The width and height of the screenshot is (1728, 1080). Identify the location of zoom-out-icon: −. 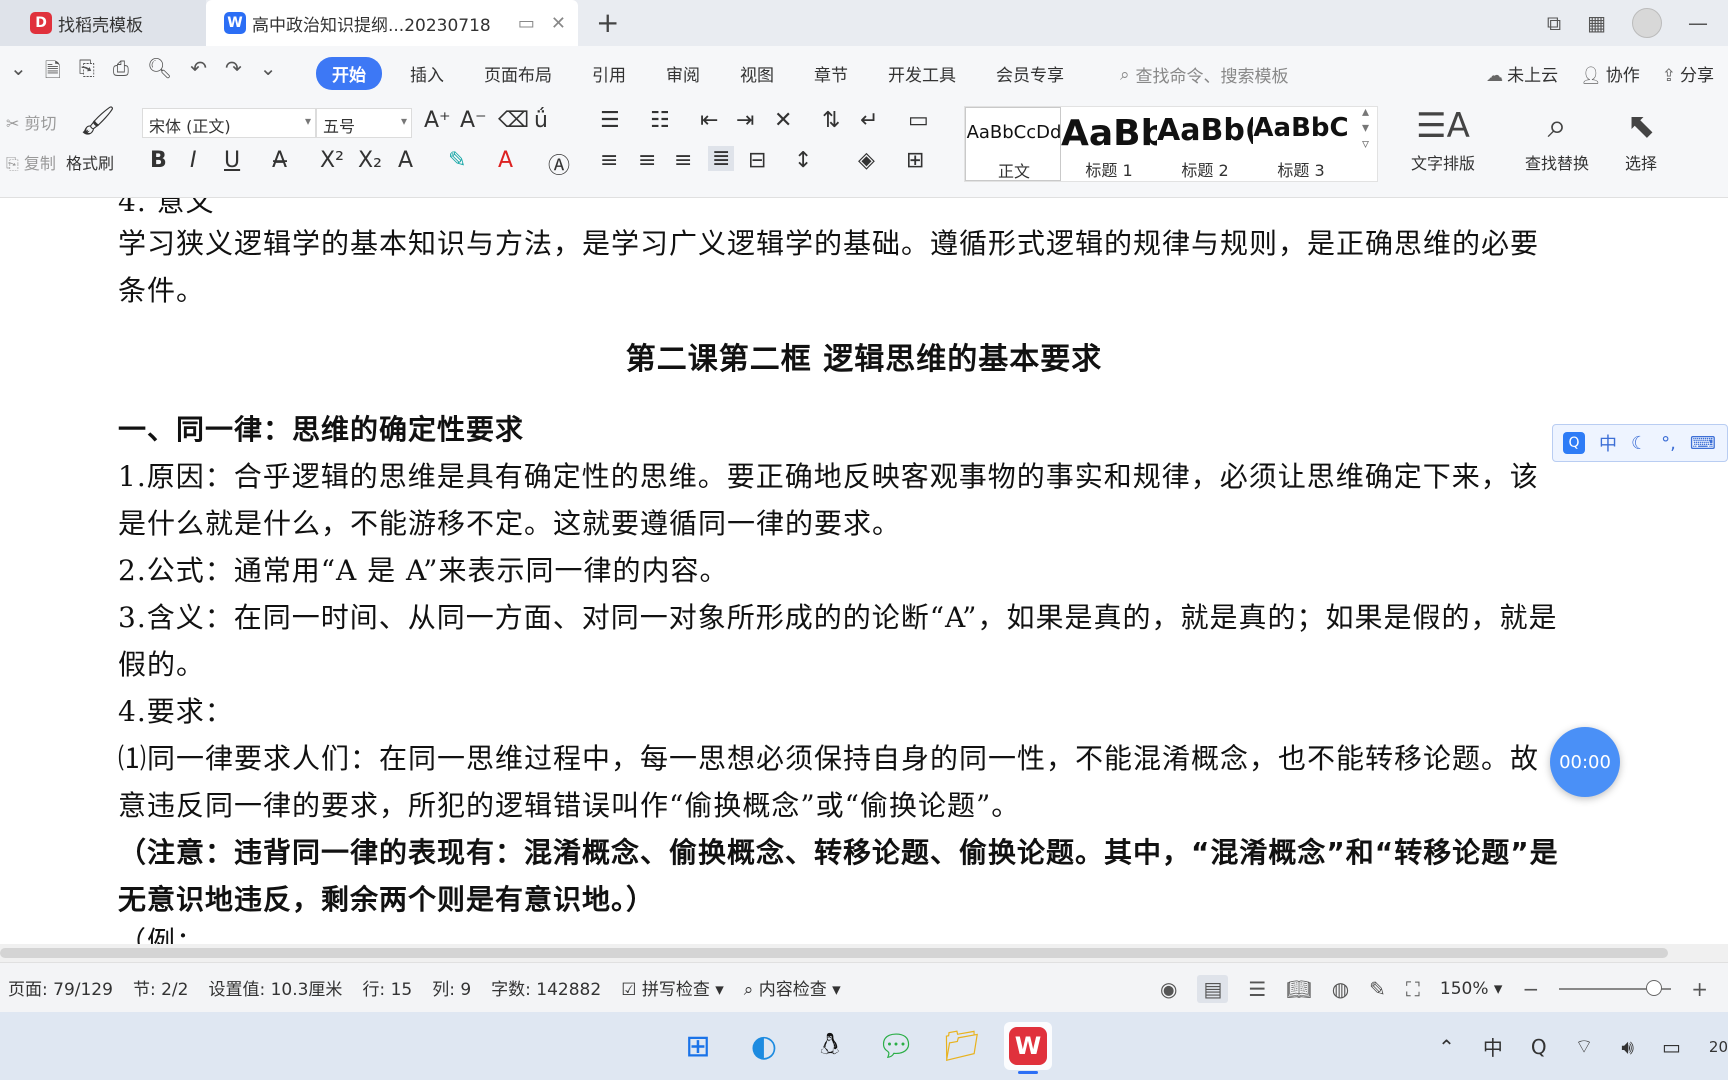
(1530, 989).